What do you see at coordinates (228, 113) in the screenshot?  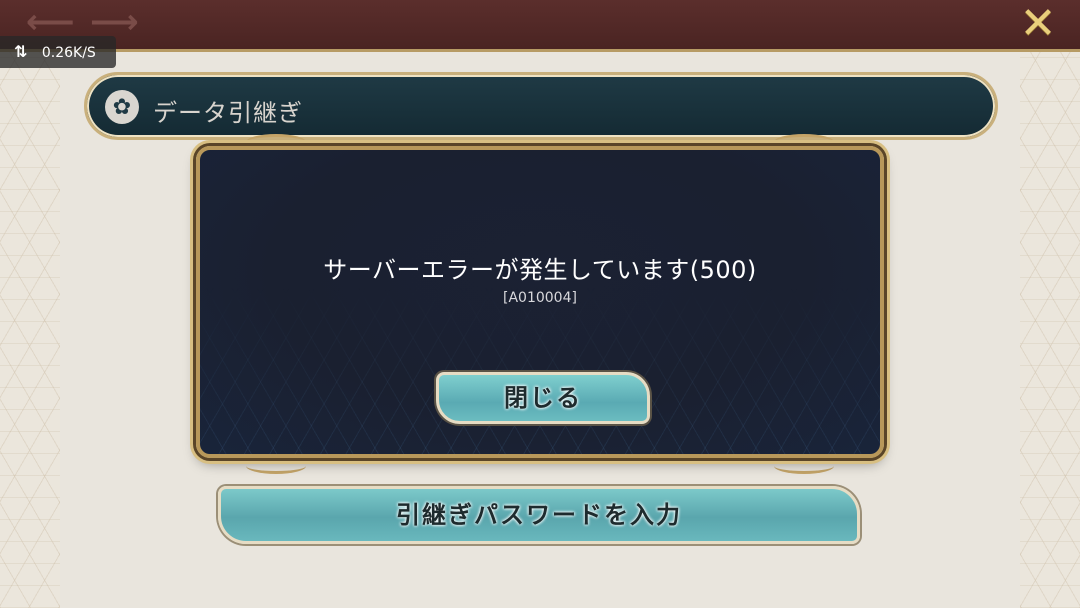 I see `page-title: データ引継ぎ` at bounding box center [228, 113].